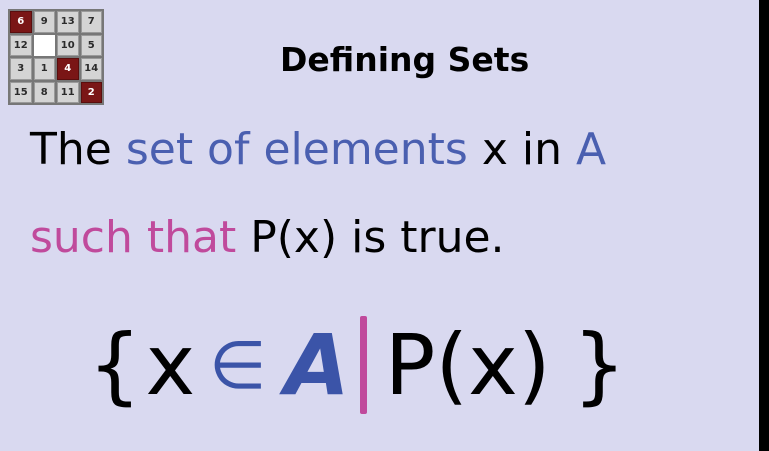  I want to click on definition-line-2: such that P(x) is true., so click(267, 237).